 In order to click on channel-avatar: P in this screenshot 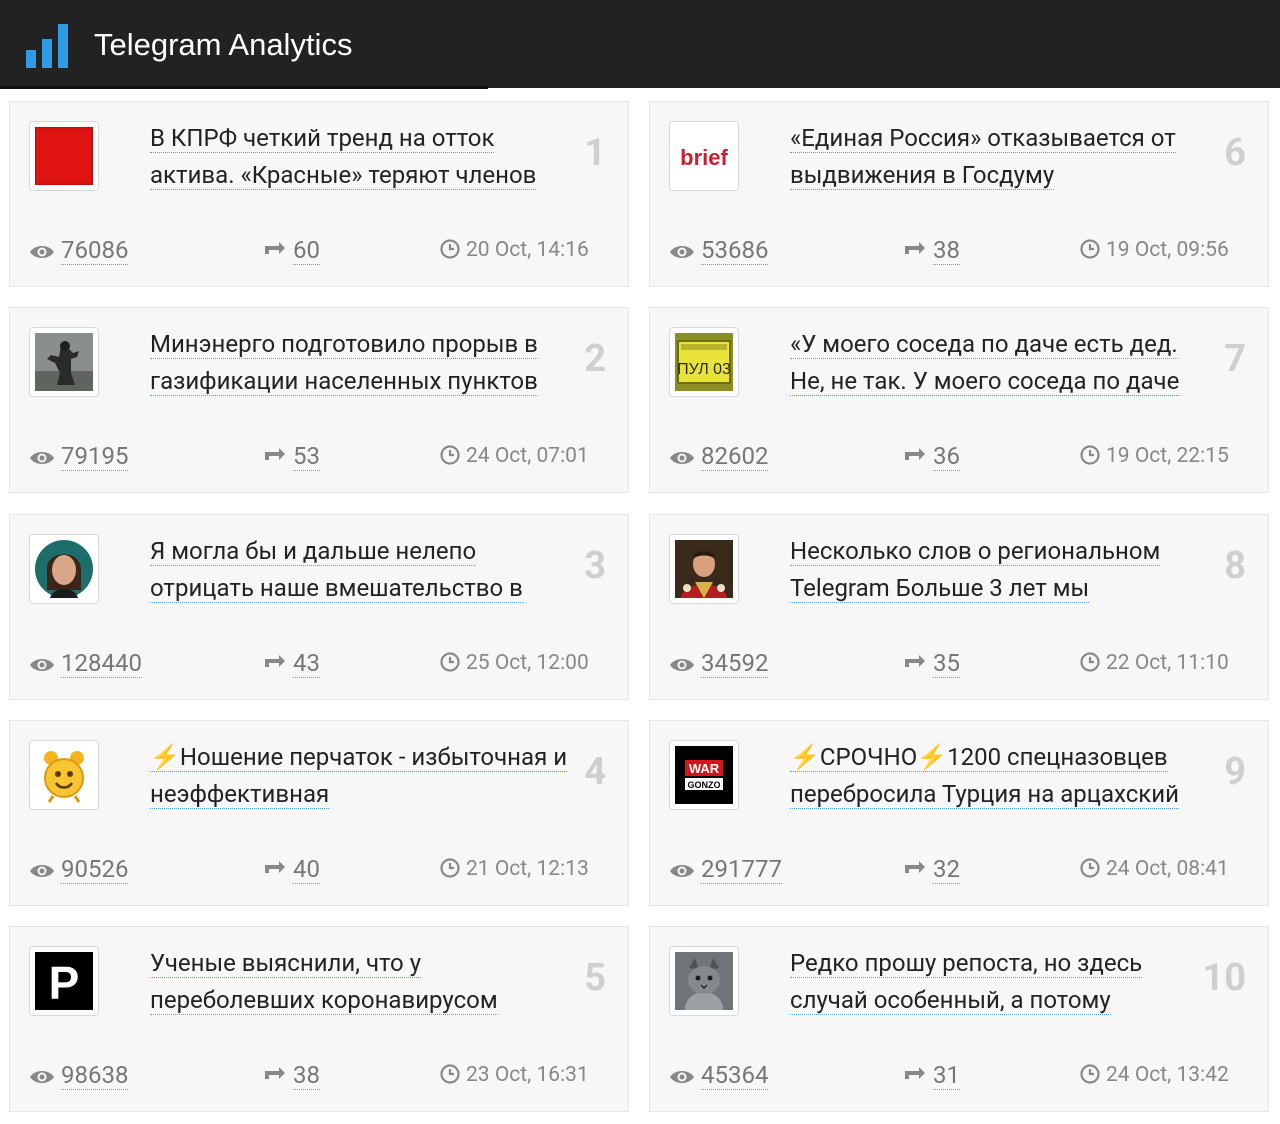, I will do `click(64, 981)`.